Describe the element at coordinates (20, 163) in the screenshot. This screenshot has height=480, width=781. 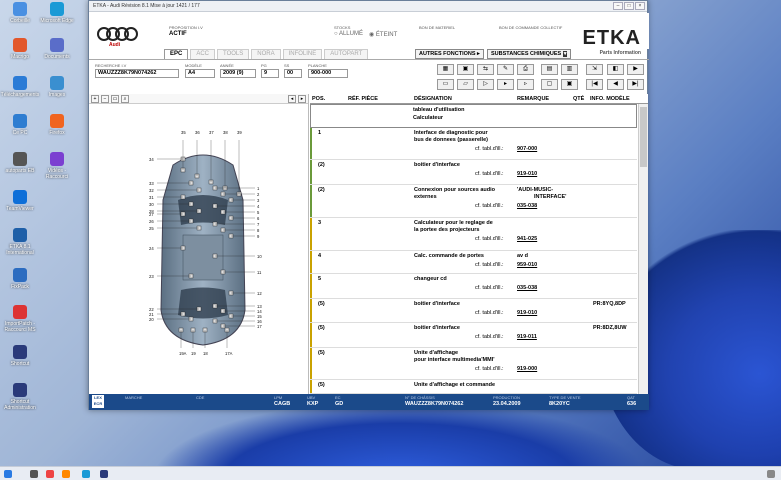
I see `desktop-icon: autoparts EB` at that location.